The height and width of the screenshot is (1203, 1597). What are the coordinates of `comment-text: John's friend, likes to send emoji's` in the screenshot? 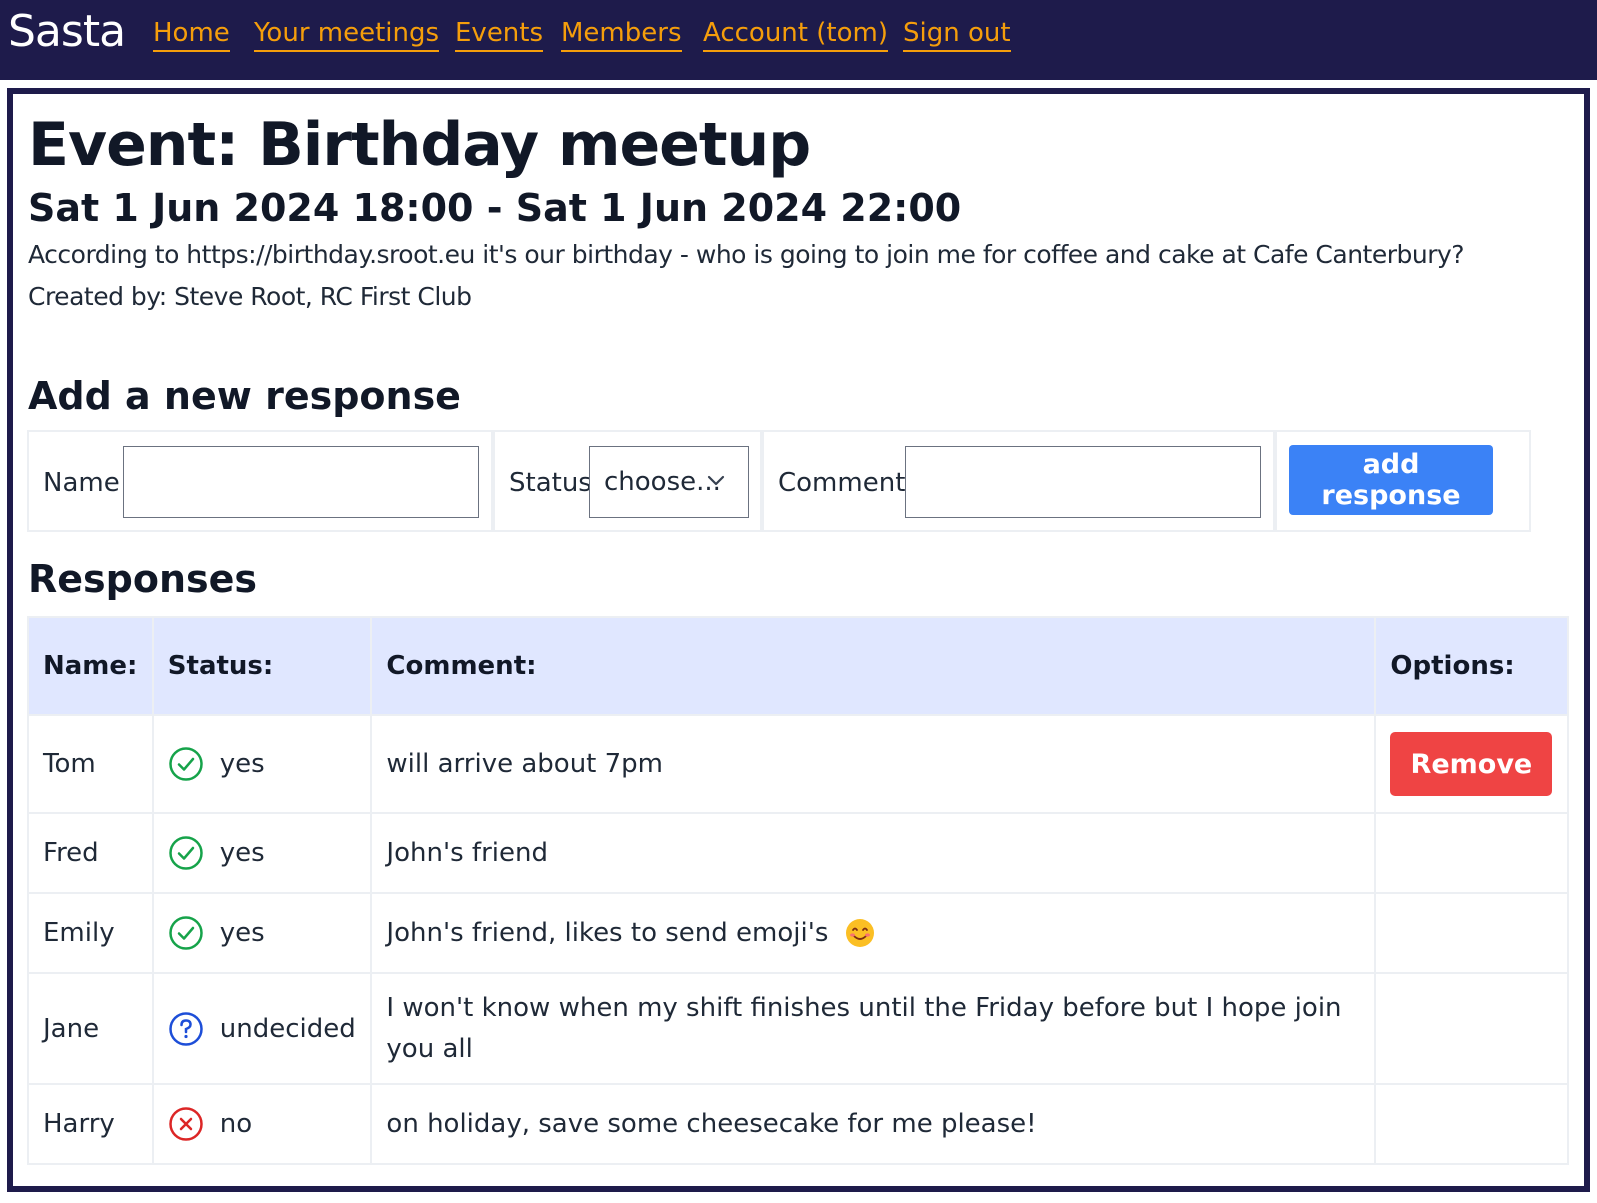 It's located at (607, 932).